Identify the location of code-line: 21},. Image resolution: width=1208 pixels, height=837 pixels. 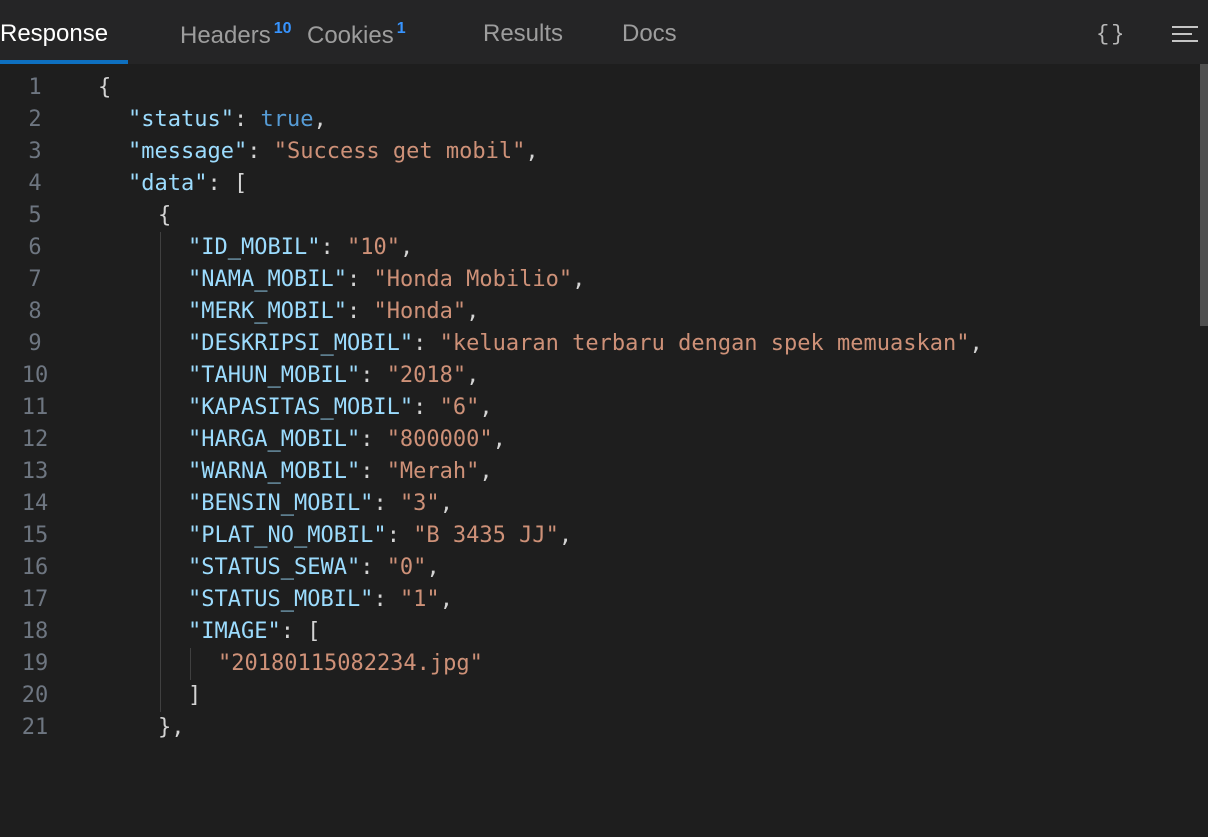
(600, 728).